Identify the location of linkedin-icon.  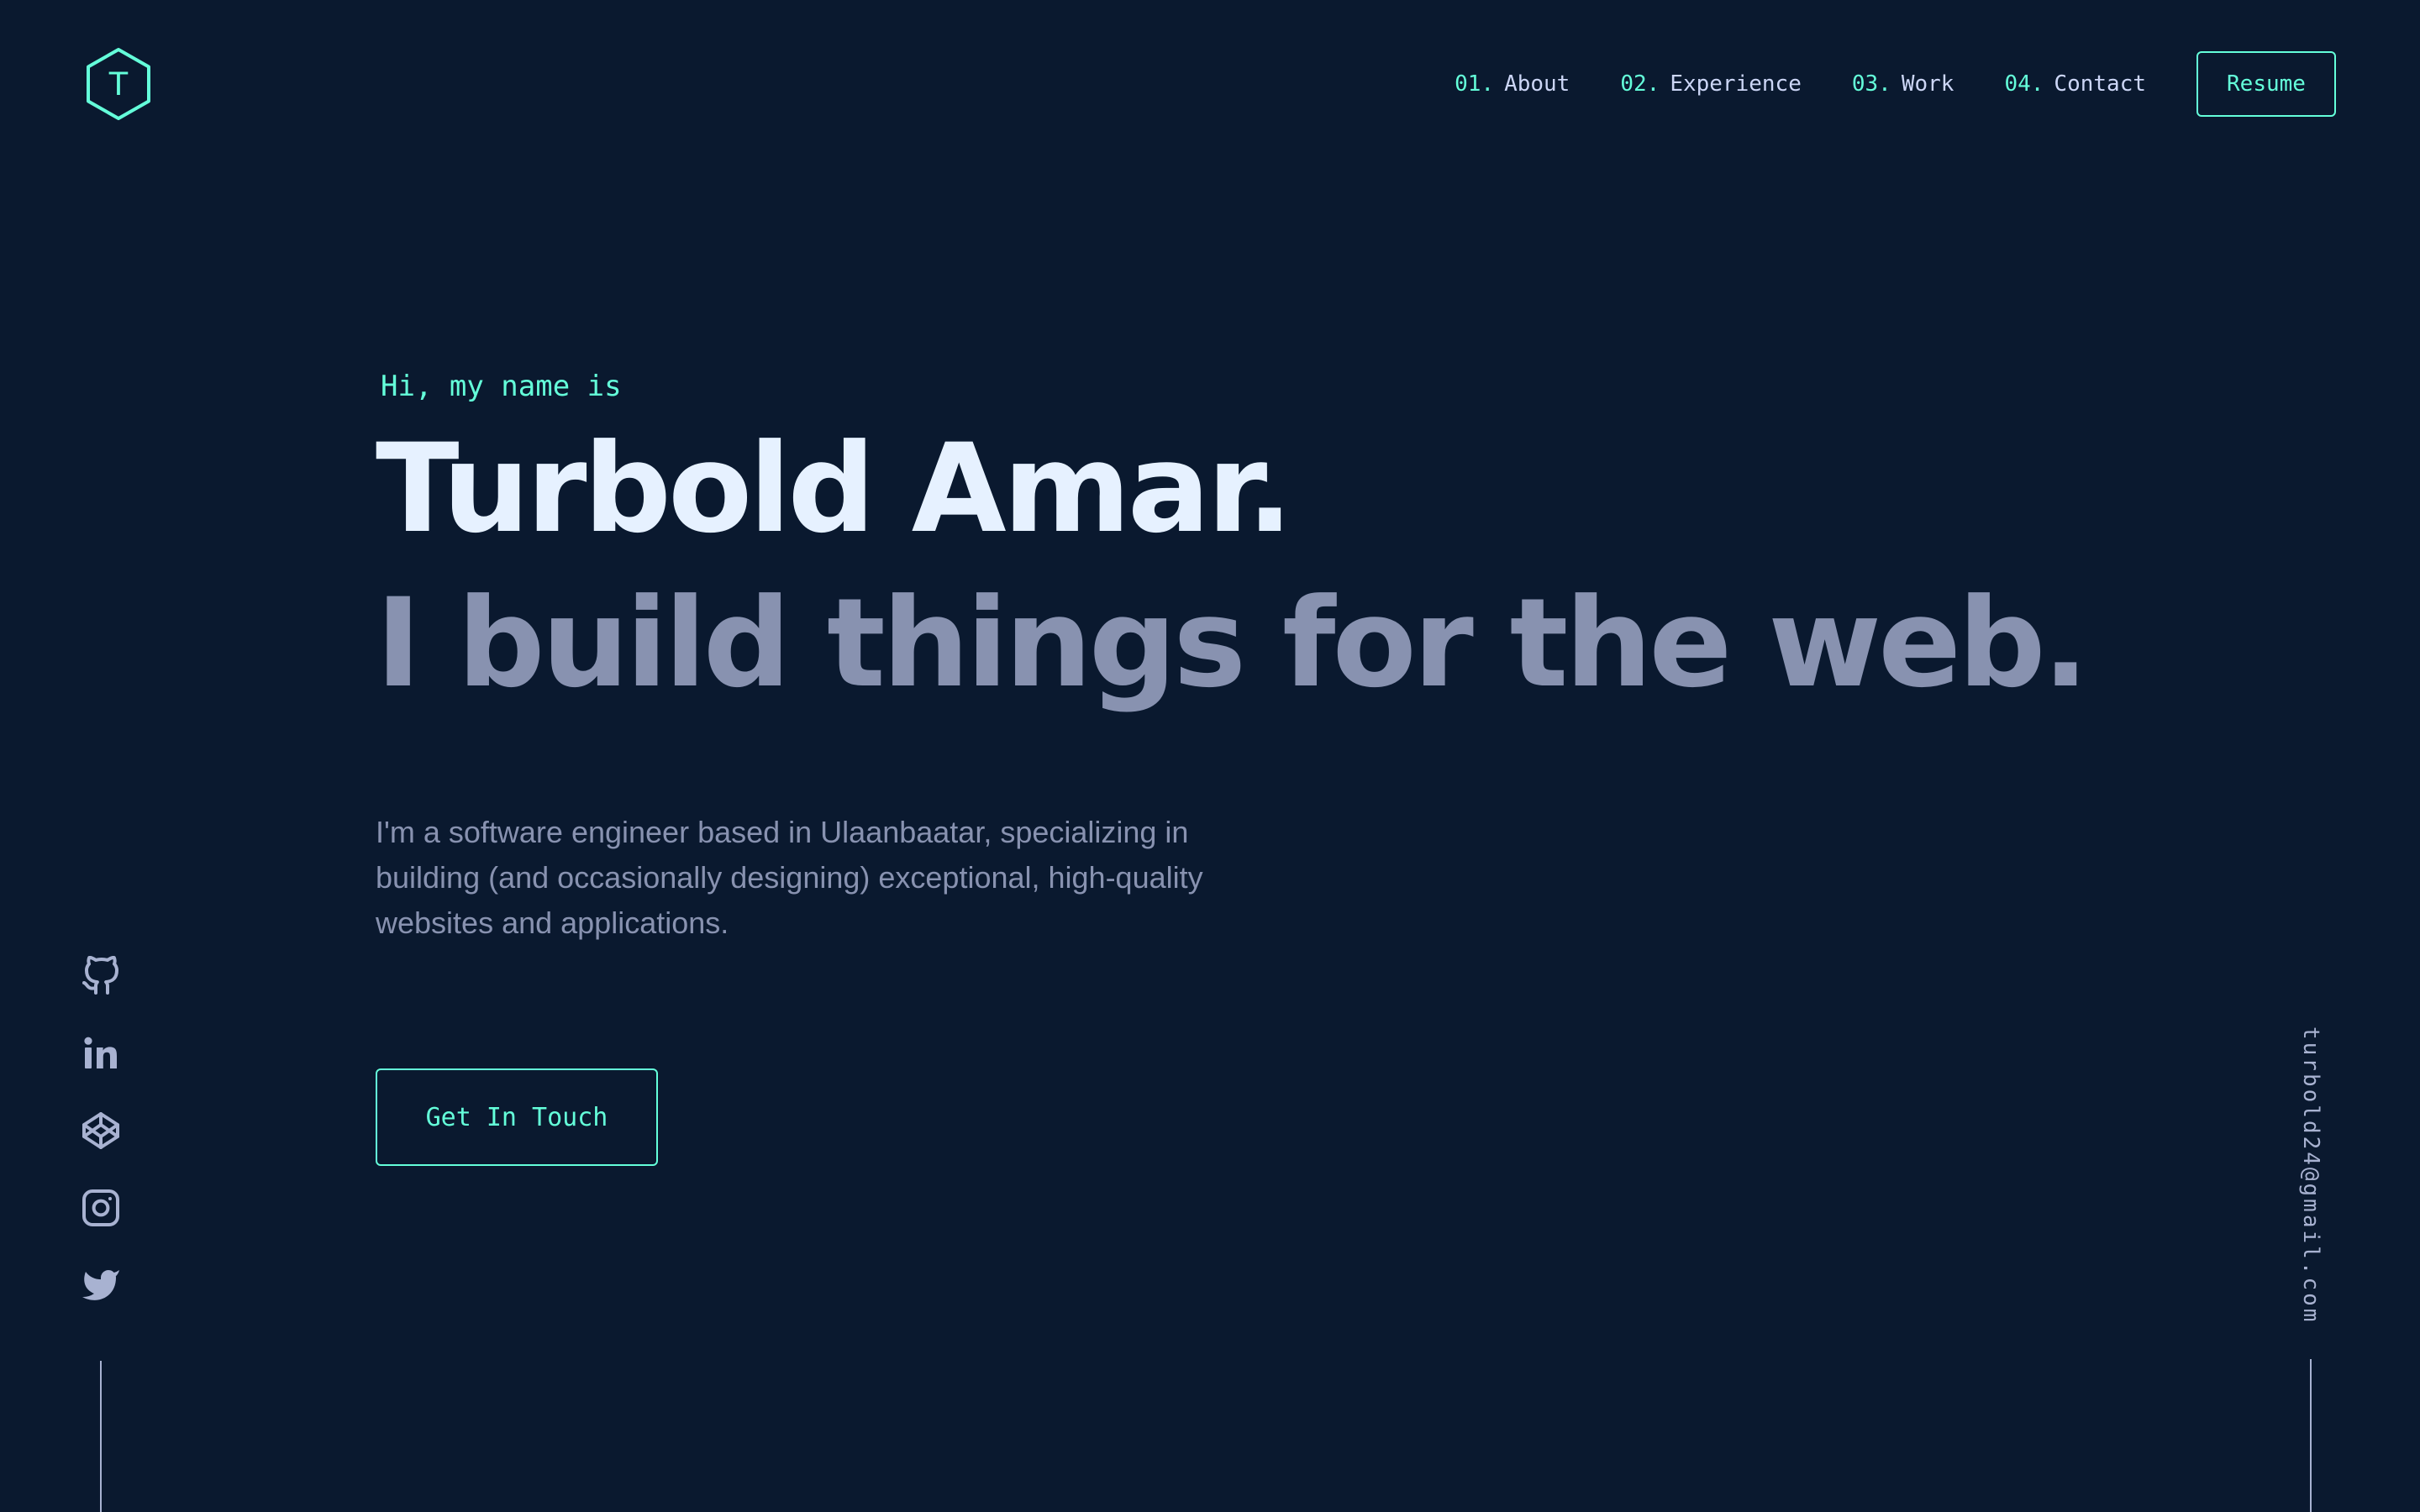
(100, 1052).